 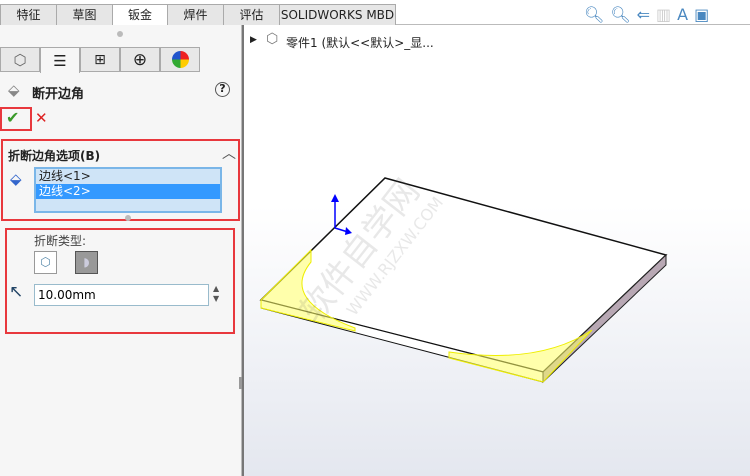 I want to click on zoom-to-fit-icon: 🔍︎, so click(x=597, y=14).